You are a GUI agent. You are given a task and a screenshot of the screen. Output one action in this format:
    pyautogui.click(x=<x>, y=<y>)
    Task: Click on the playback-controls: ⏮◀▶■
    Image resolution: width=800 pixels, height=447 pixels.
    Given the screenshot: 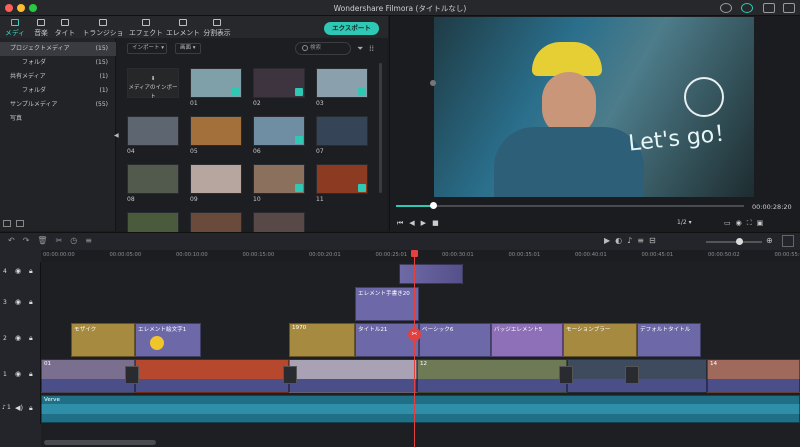 What is the action you would take?
    pyautogui.click(x=421, y=223)
    